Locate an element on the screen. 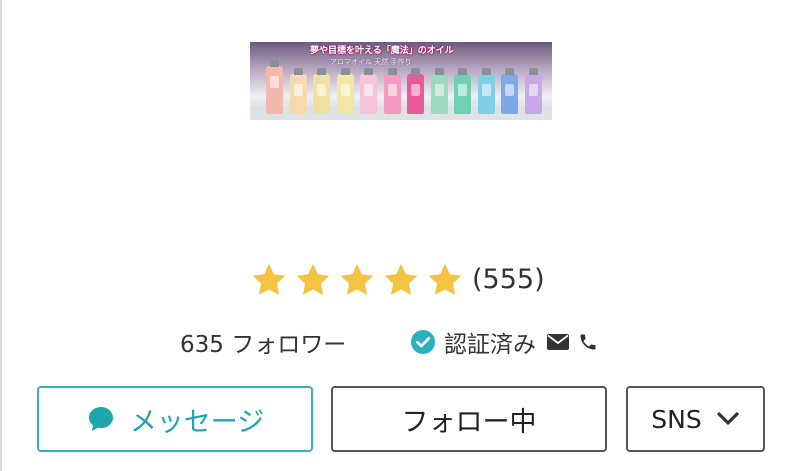 The image size is (800, 471). verified-label: 認証済み is located at coordinates (490, 345).